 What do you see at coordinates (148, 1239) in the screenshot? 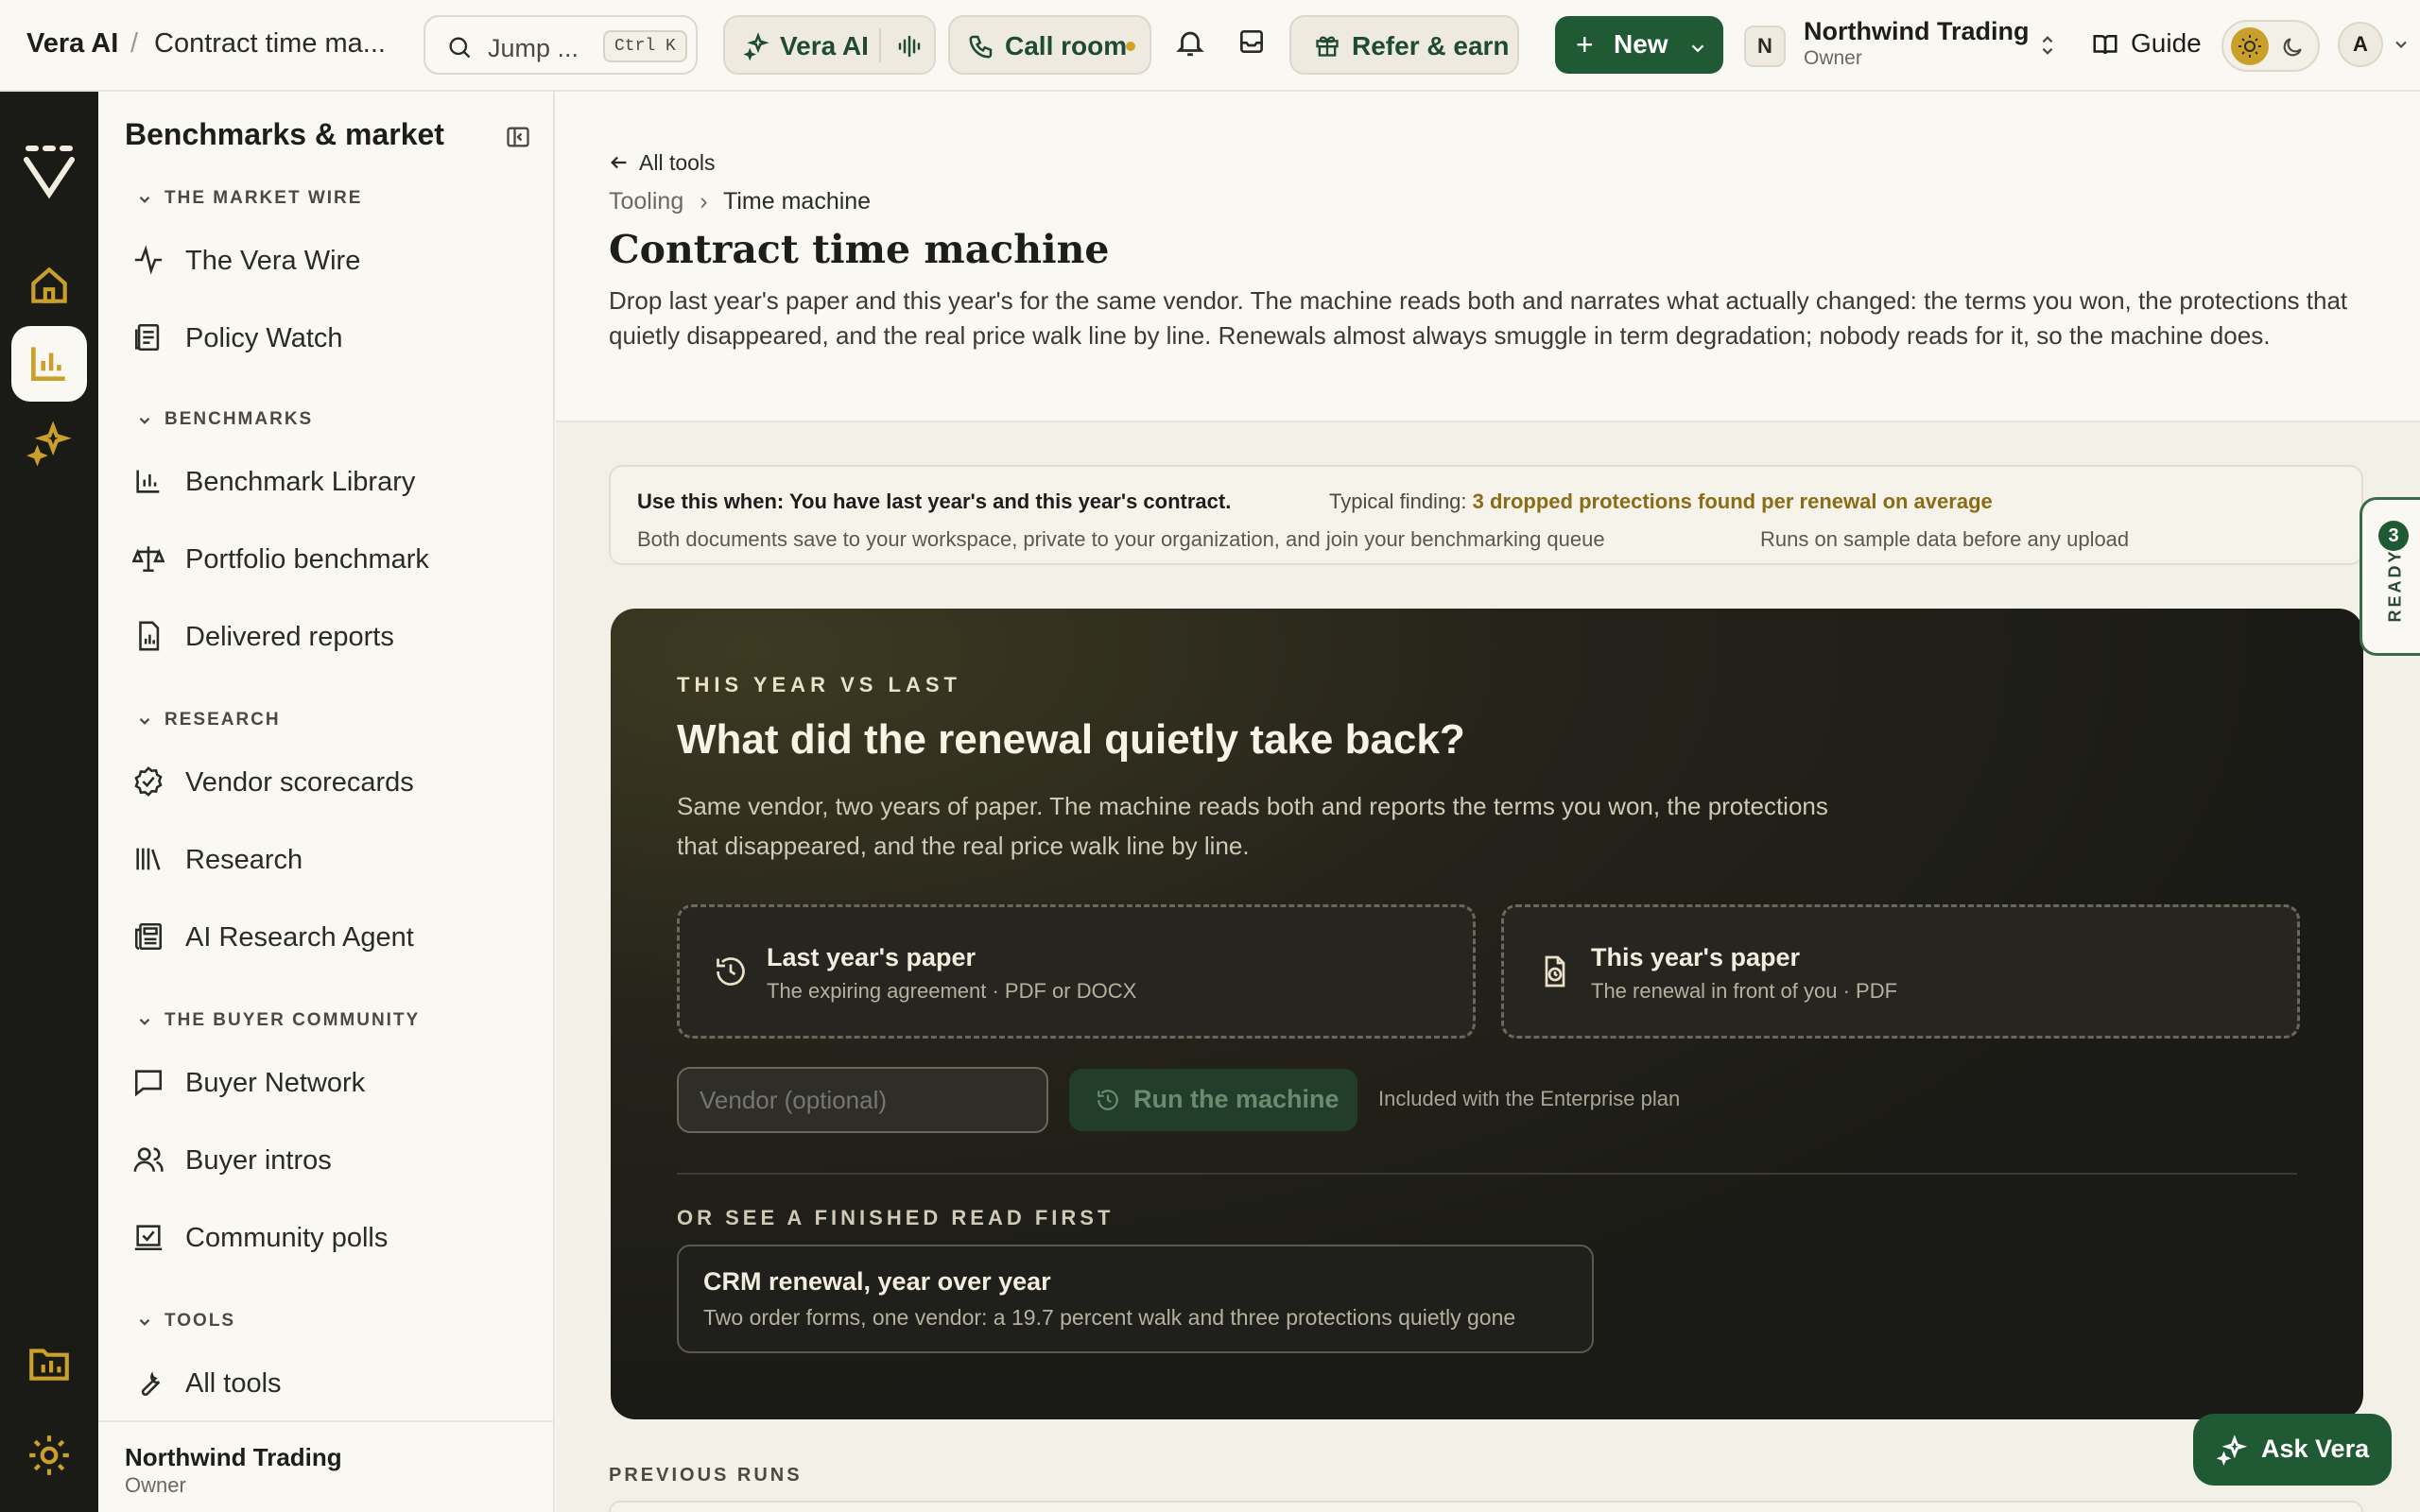
I see `poll-icon` at bounding box center [148, 1239].